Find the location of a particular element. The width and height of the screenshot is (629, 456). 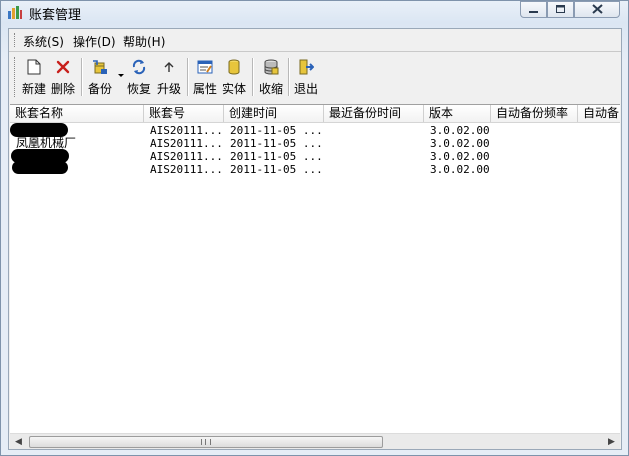

column-header-auto-backup: 自动备 is located at coordinates (599, 113).